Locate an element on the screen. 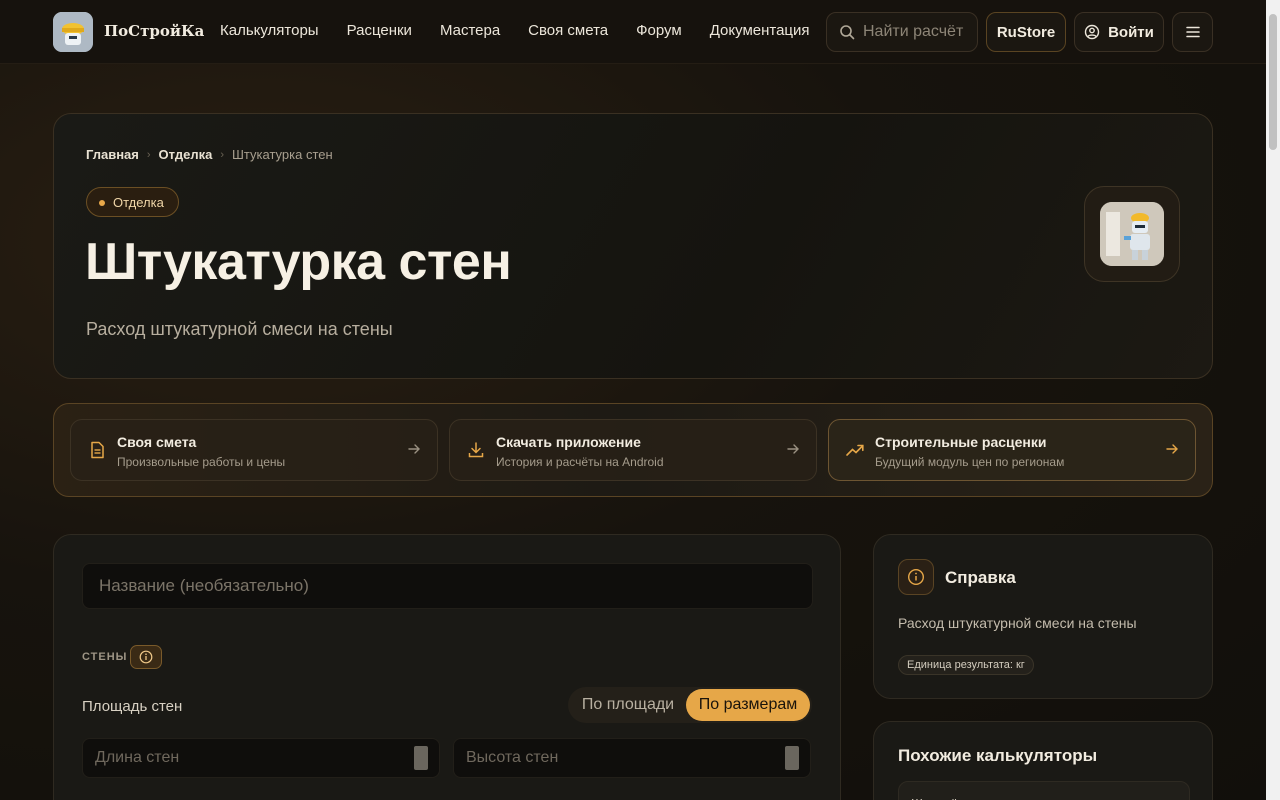 The height and width of the screenshot is (800, 1280). nav-forum: Форум is located at coordinates (659, 30).